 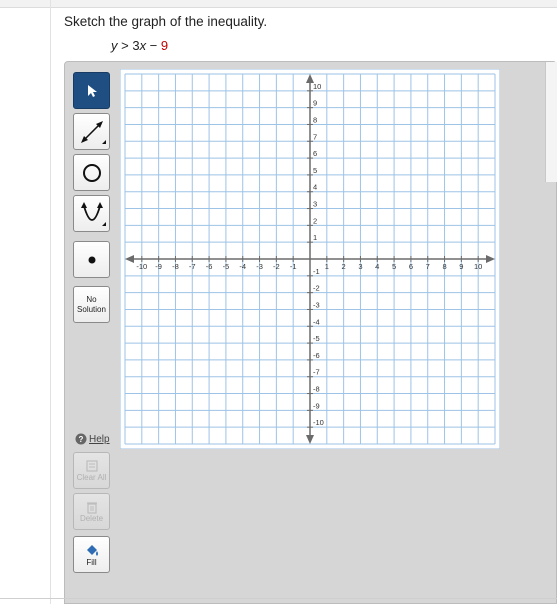 I want to click on x-tick-label: -9, so click(x=158, y=266).